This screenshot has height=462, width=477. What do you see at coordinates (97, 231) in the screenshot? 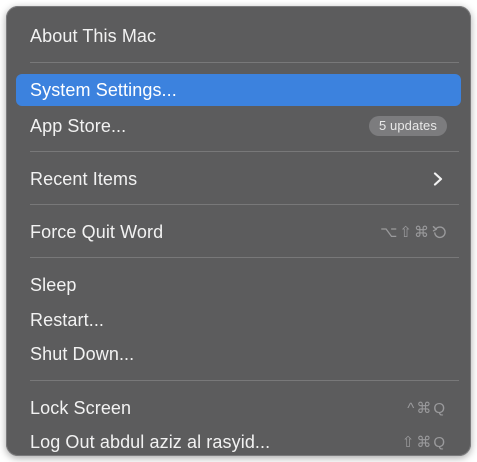
I see `menu-item-label: Force Quit Word` at bounding box center [97, 231].